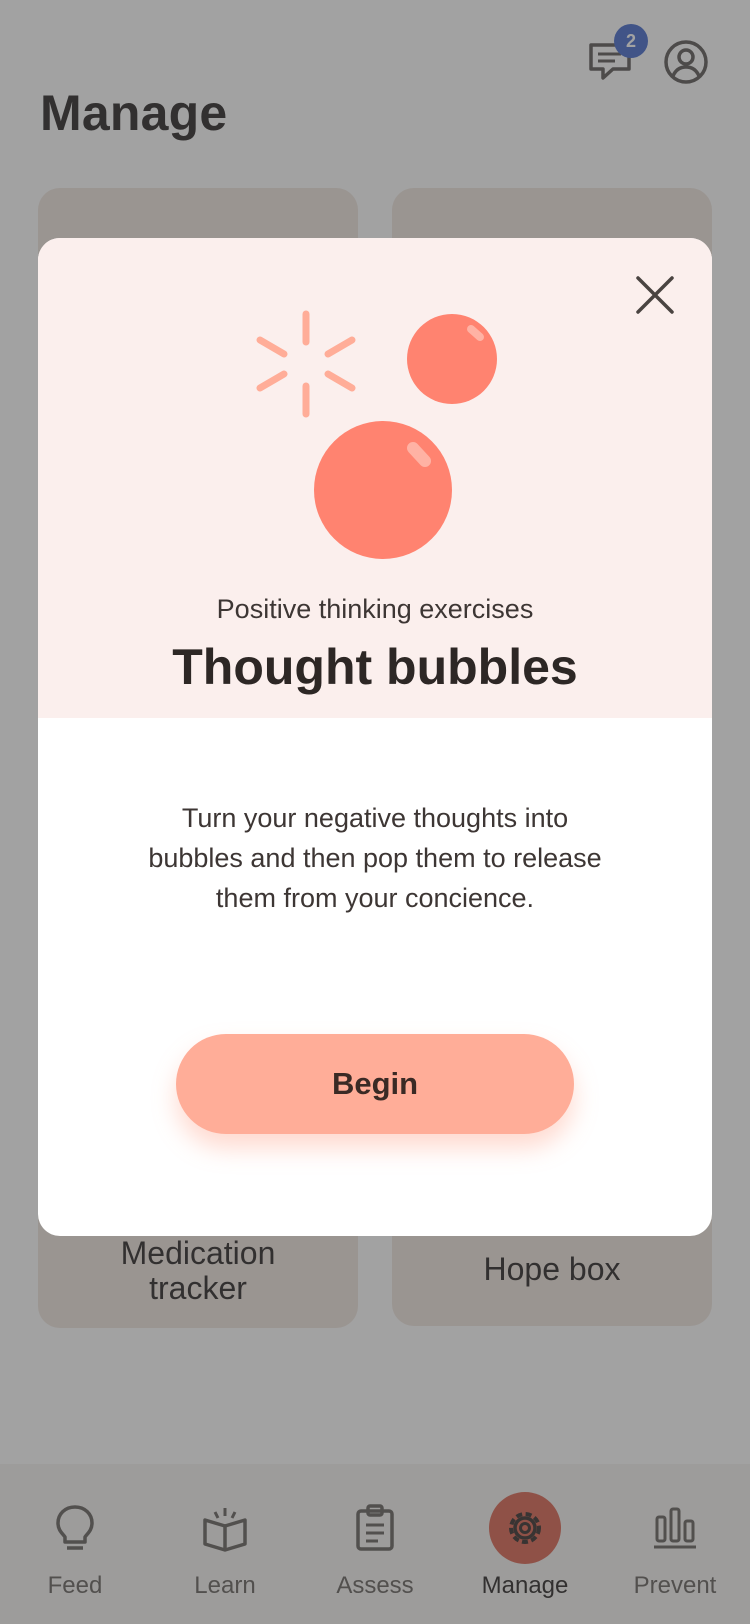 The height and width of the screenshot is (1624, 750). I want to click on modal-subtitle: Positive thinking exercises, so click(375, 609).